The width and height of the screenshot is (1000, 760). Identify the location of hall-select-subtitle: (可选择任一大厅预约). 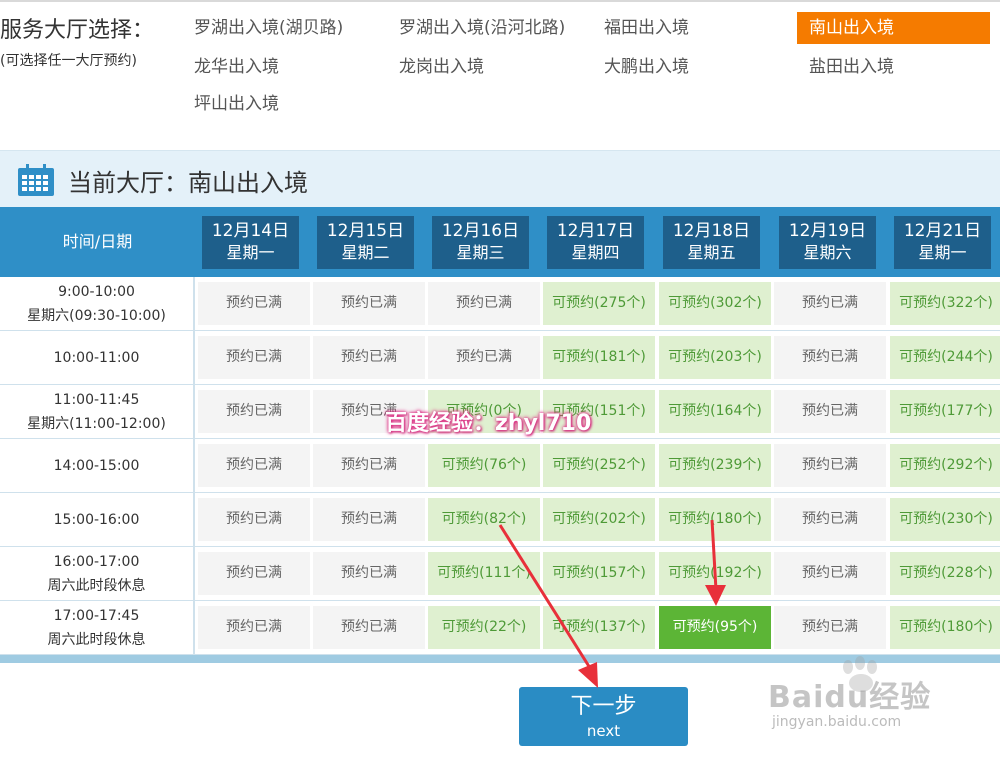
(68, 61).